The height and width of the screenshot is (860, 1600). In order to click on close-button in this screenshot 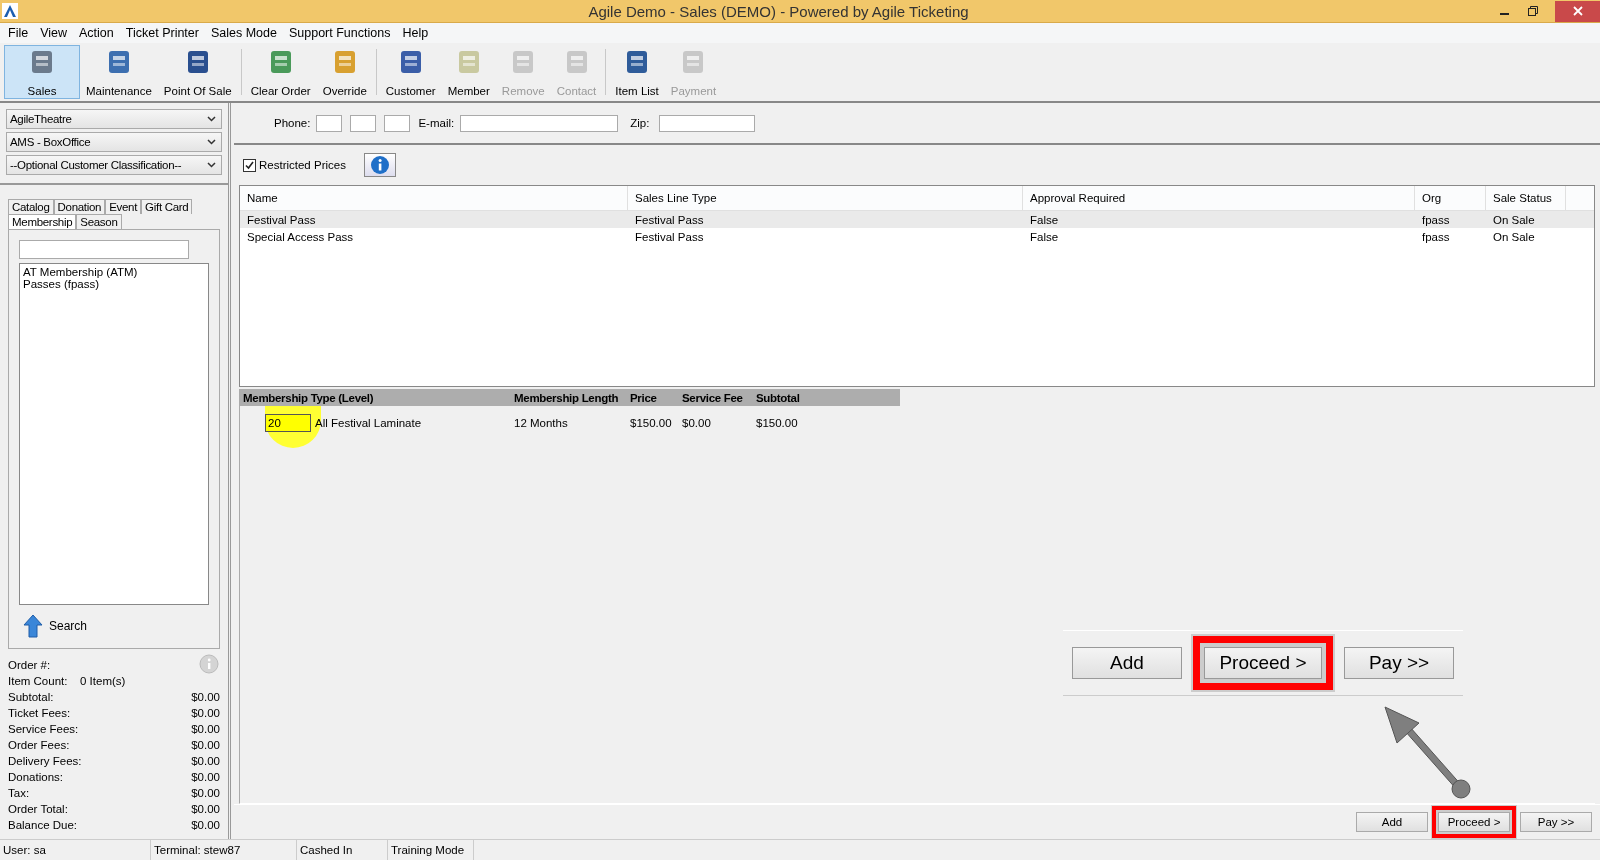, I will do `click(1577, 11)`.